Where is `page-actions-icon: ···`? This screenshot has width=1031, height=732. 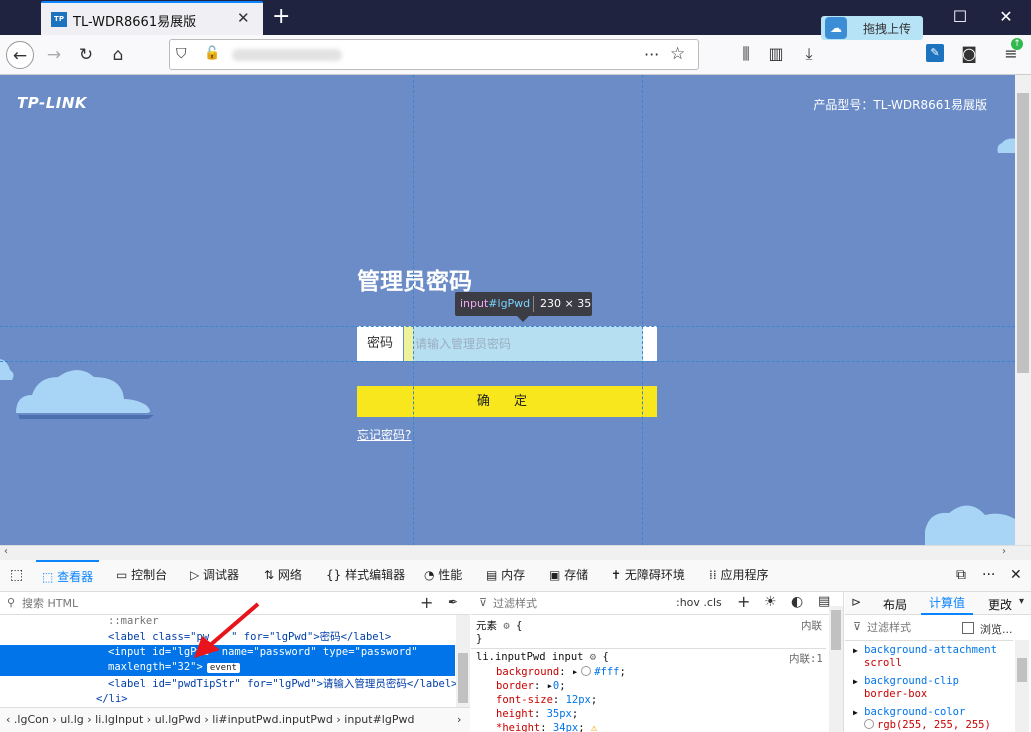 page-actions-icon: ··· is located at coordinates (651, 54).